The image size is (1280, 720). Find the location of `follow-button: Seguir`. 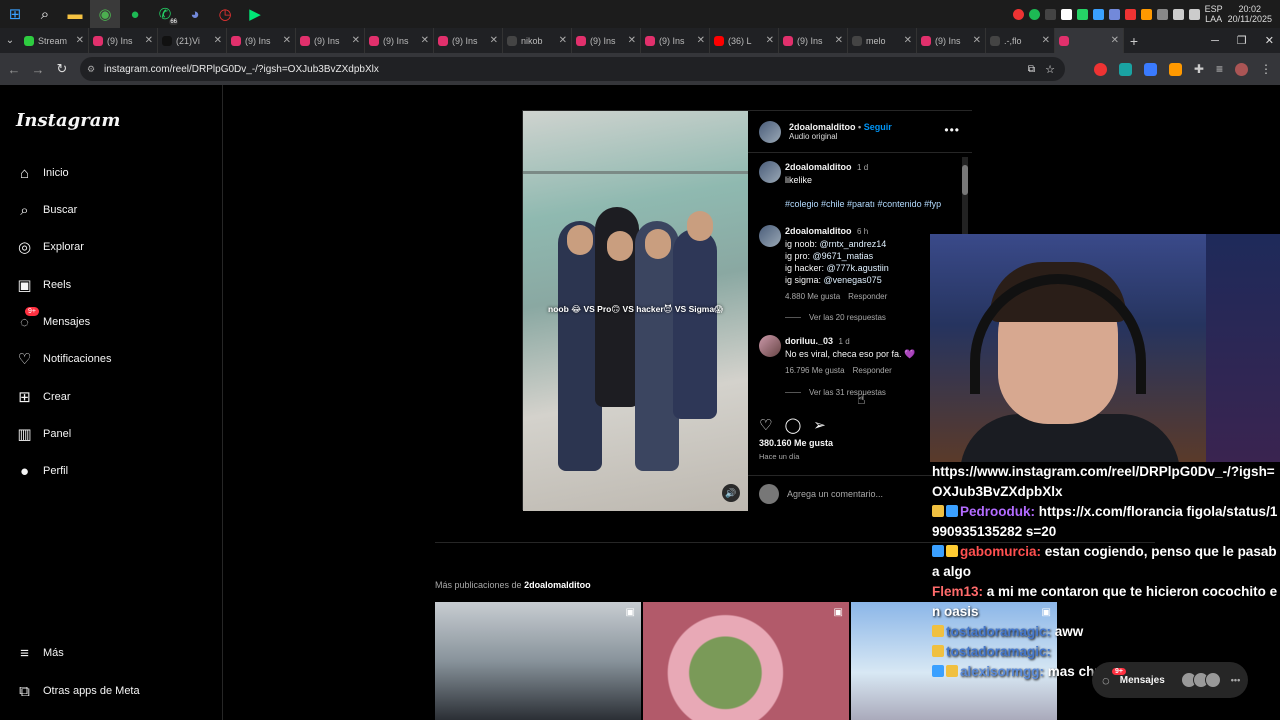

follow-button: Seguir is located at coordinates (878, 127).